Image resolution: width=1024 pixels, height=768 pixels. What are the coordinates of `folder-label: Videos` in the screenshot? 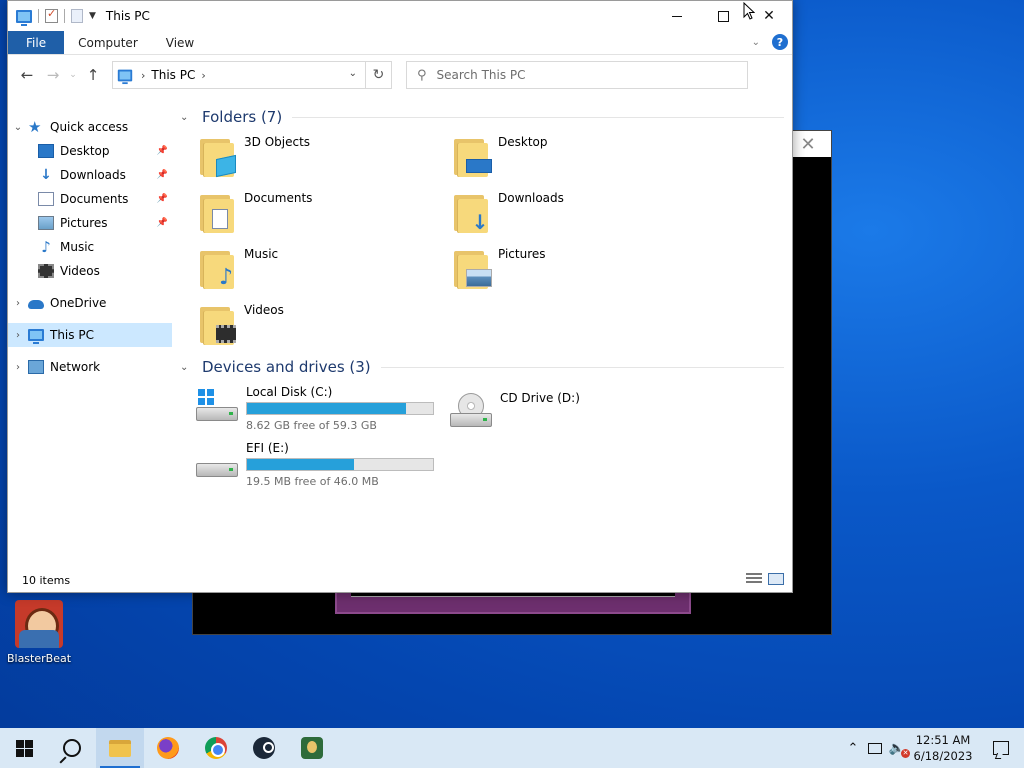 It's located at (264, 310).